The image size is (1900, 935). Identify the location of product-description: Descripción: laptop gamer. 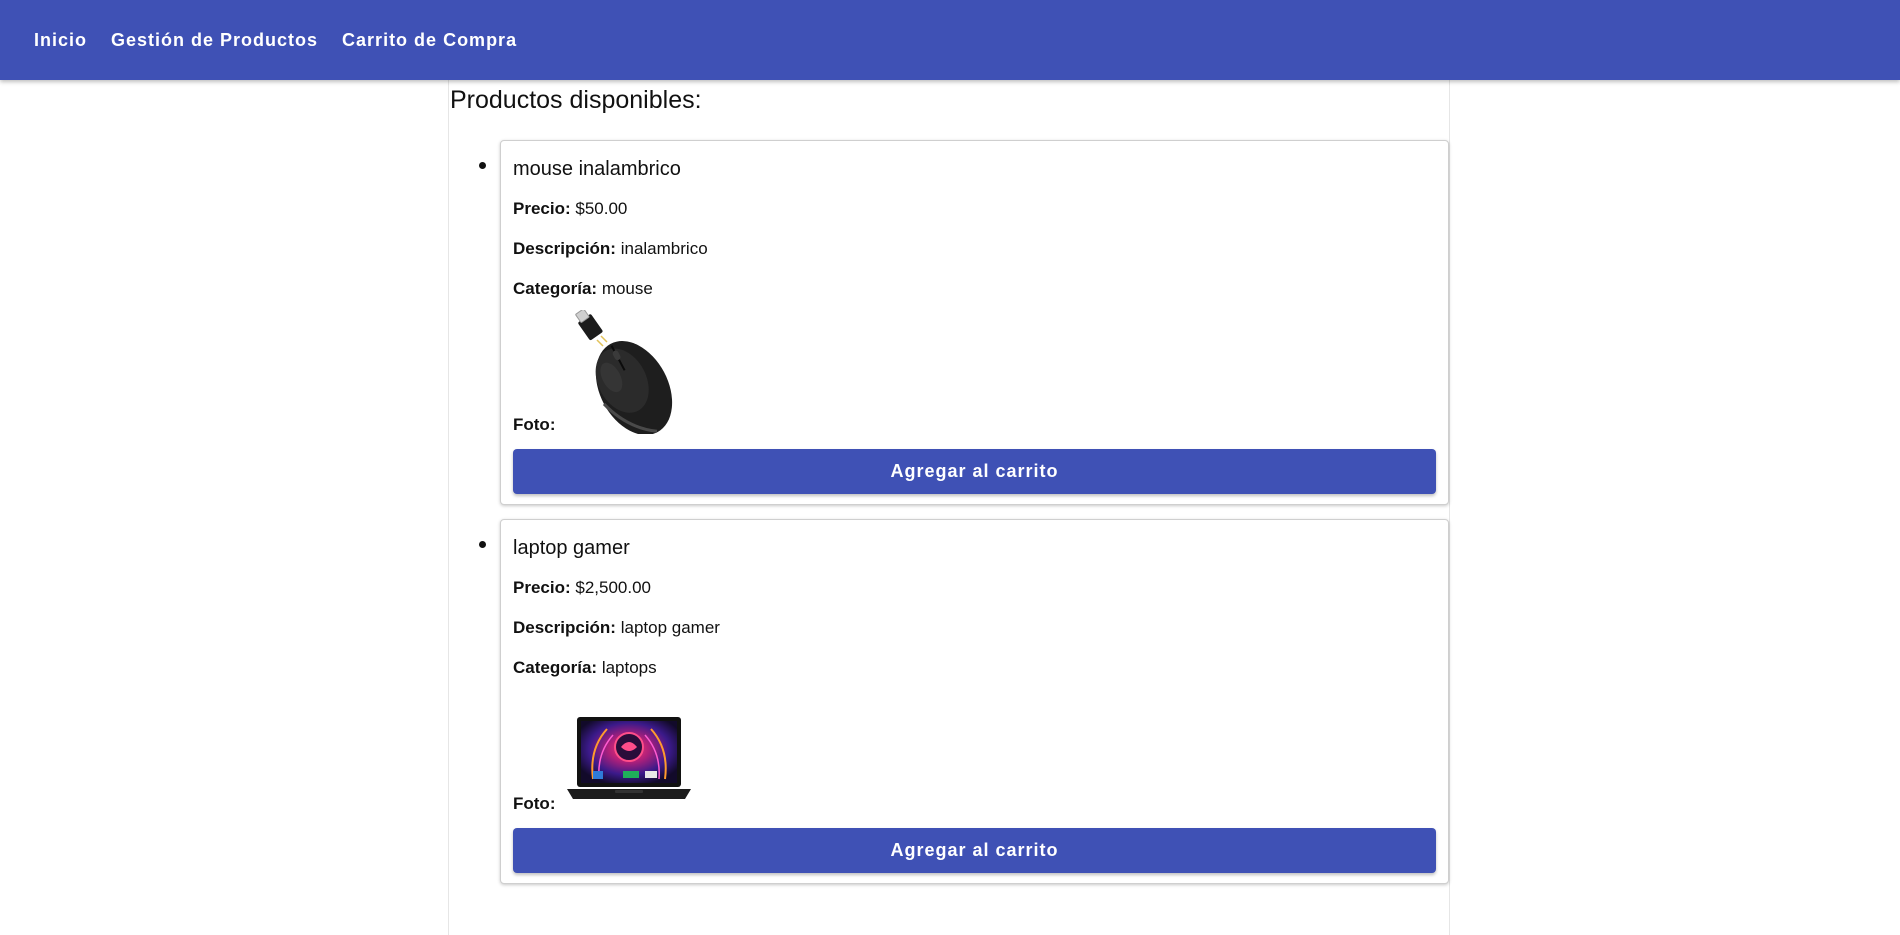
(974, 628).